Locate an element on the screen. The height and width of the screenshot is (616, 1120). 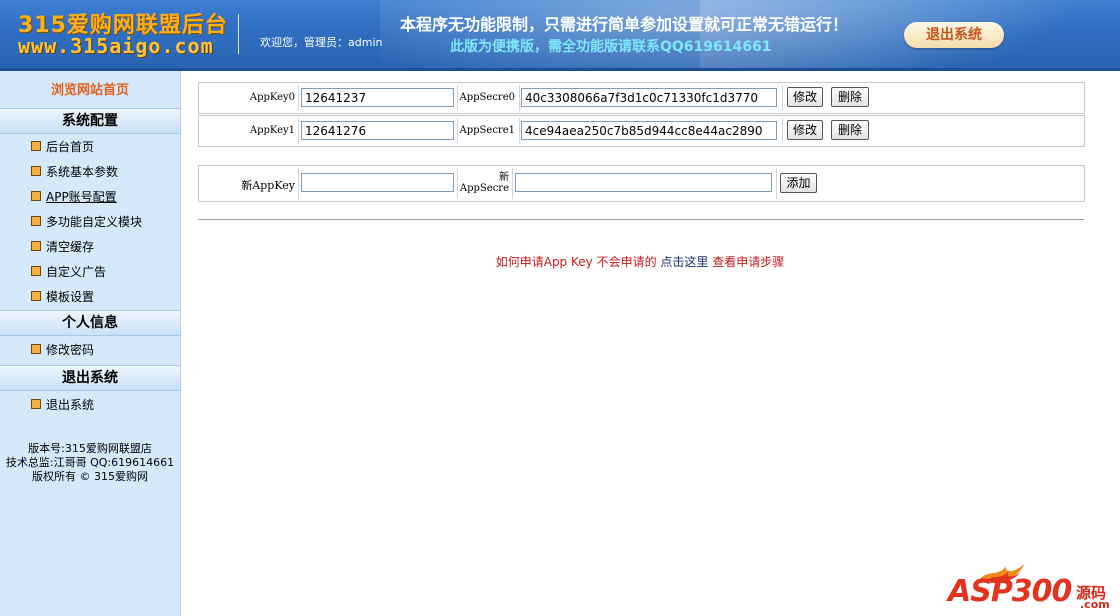
welcome-text: 欢迎您，管理员：admin is located at coordinates (321, 42).